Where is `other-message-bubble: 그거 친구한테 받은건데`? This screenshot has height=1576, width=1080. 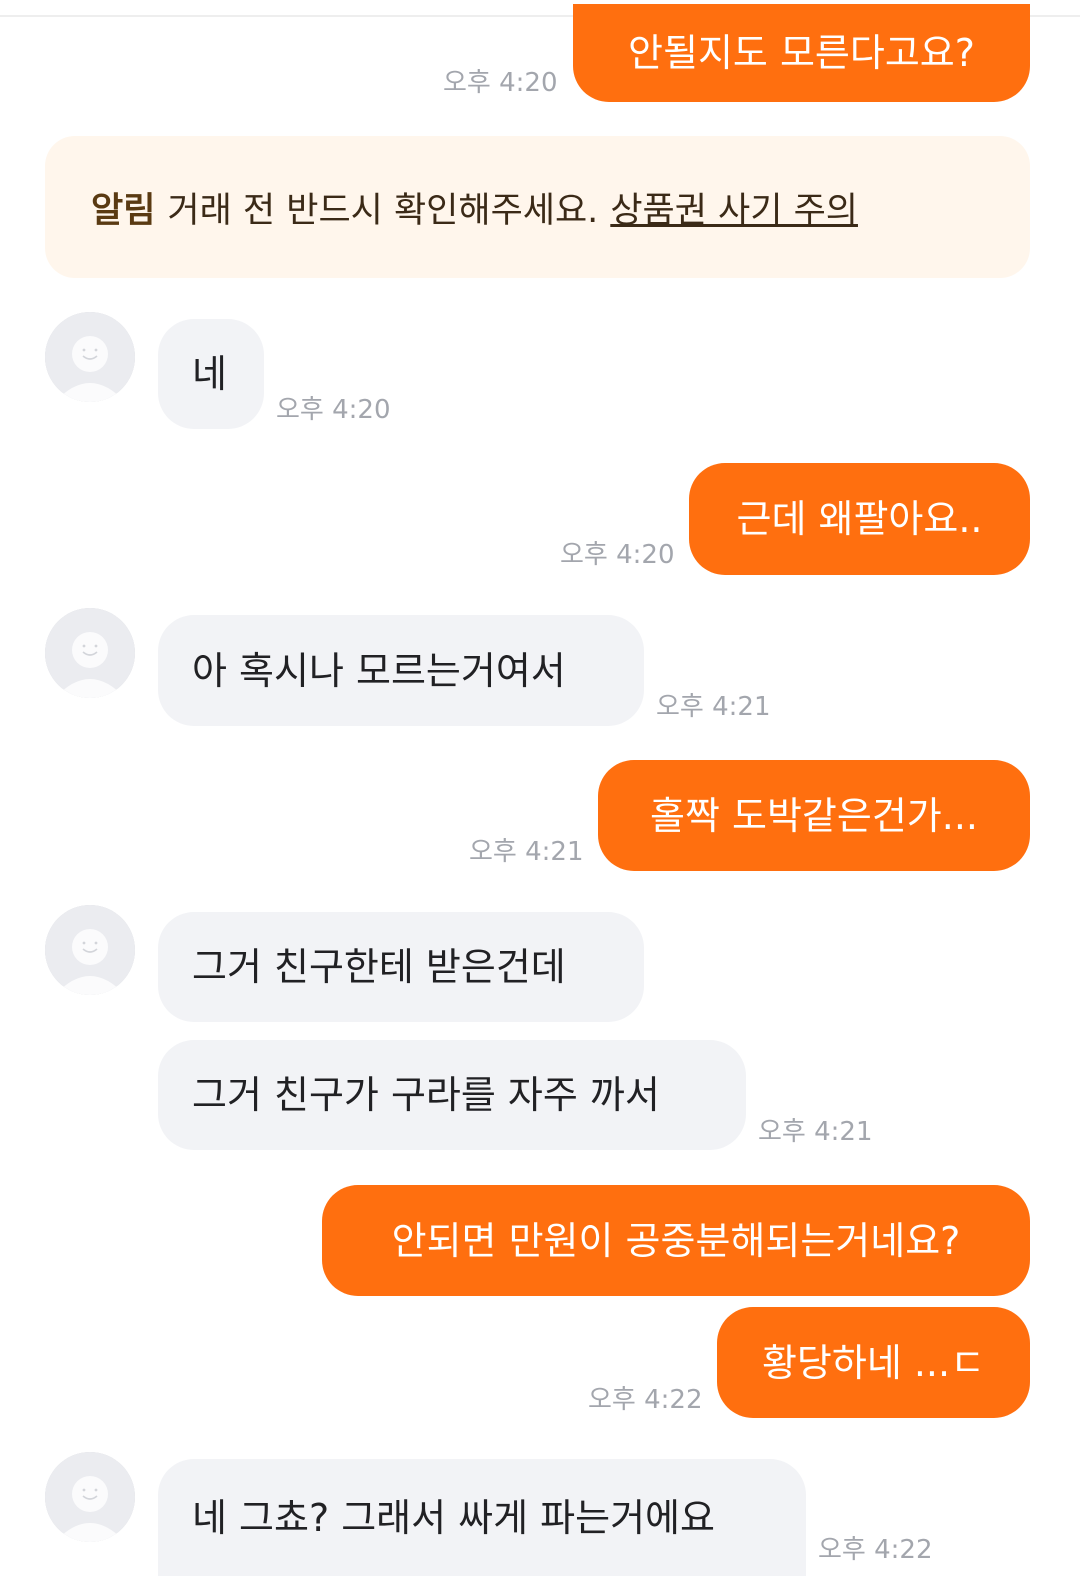 other-message-bubble: 그거 친구한테 받은건데 is located at coordinates (401, 967).